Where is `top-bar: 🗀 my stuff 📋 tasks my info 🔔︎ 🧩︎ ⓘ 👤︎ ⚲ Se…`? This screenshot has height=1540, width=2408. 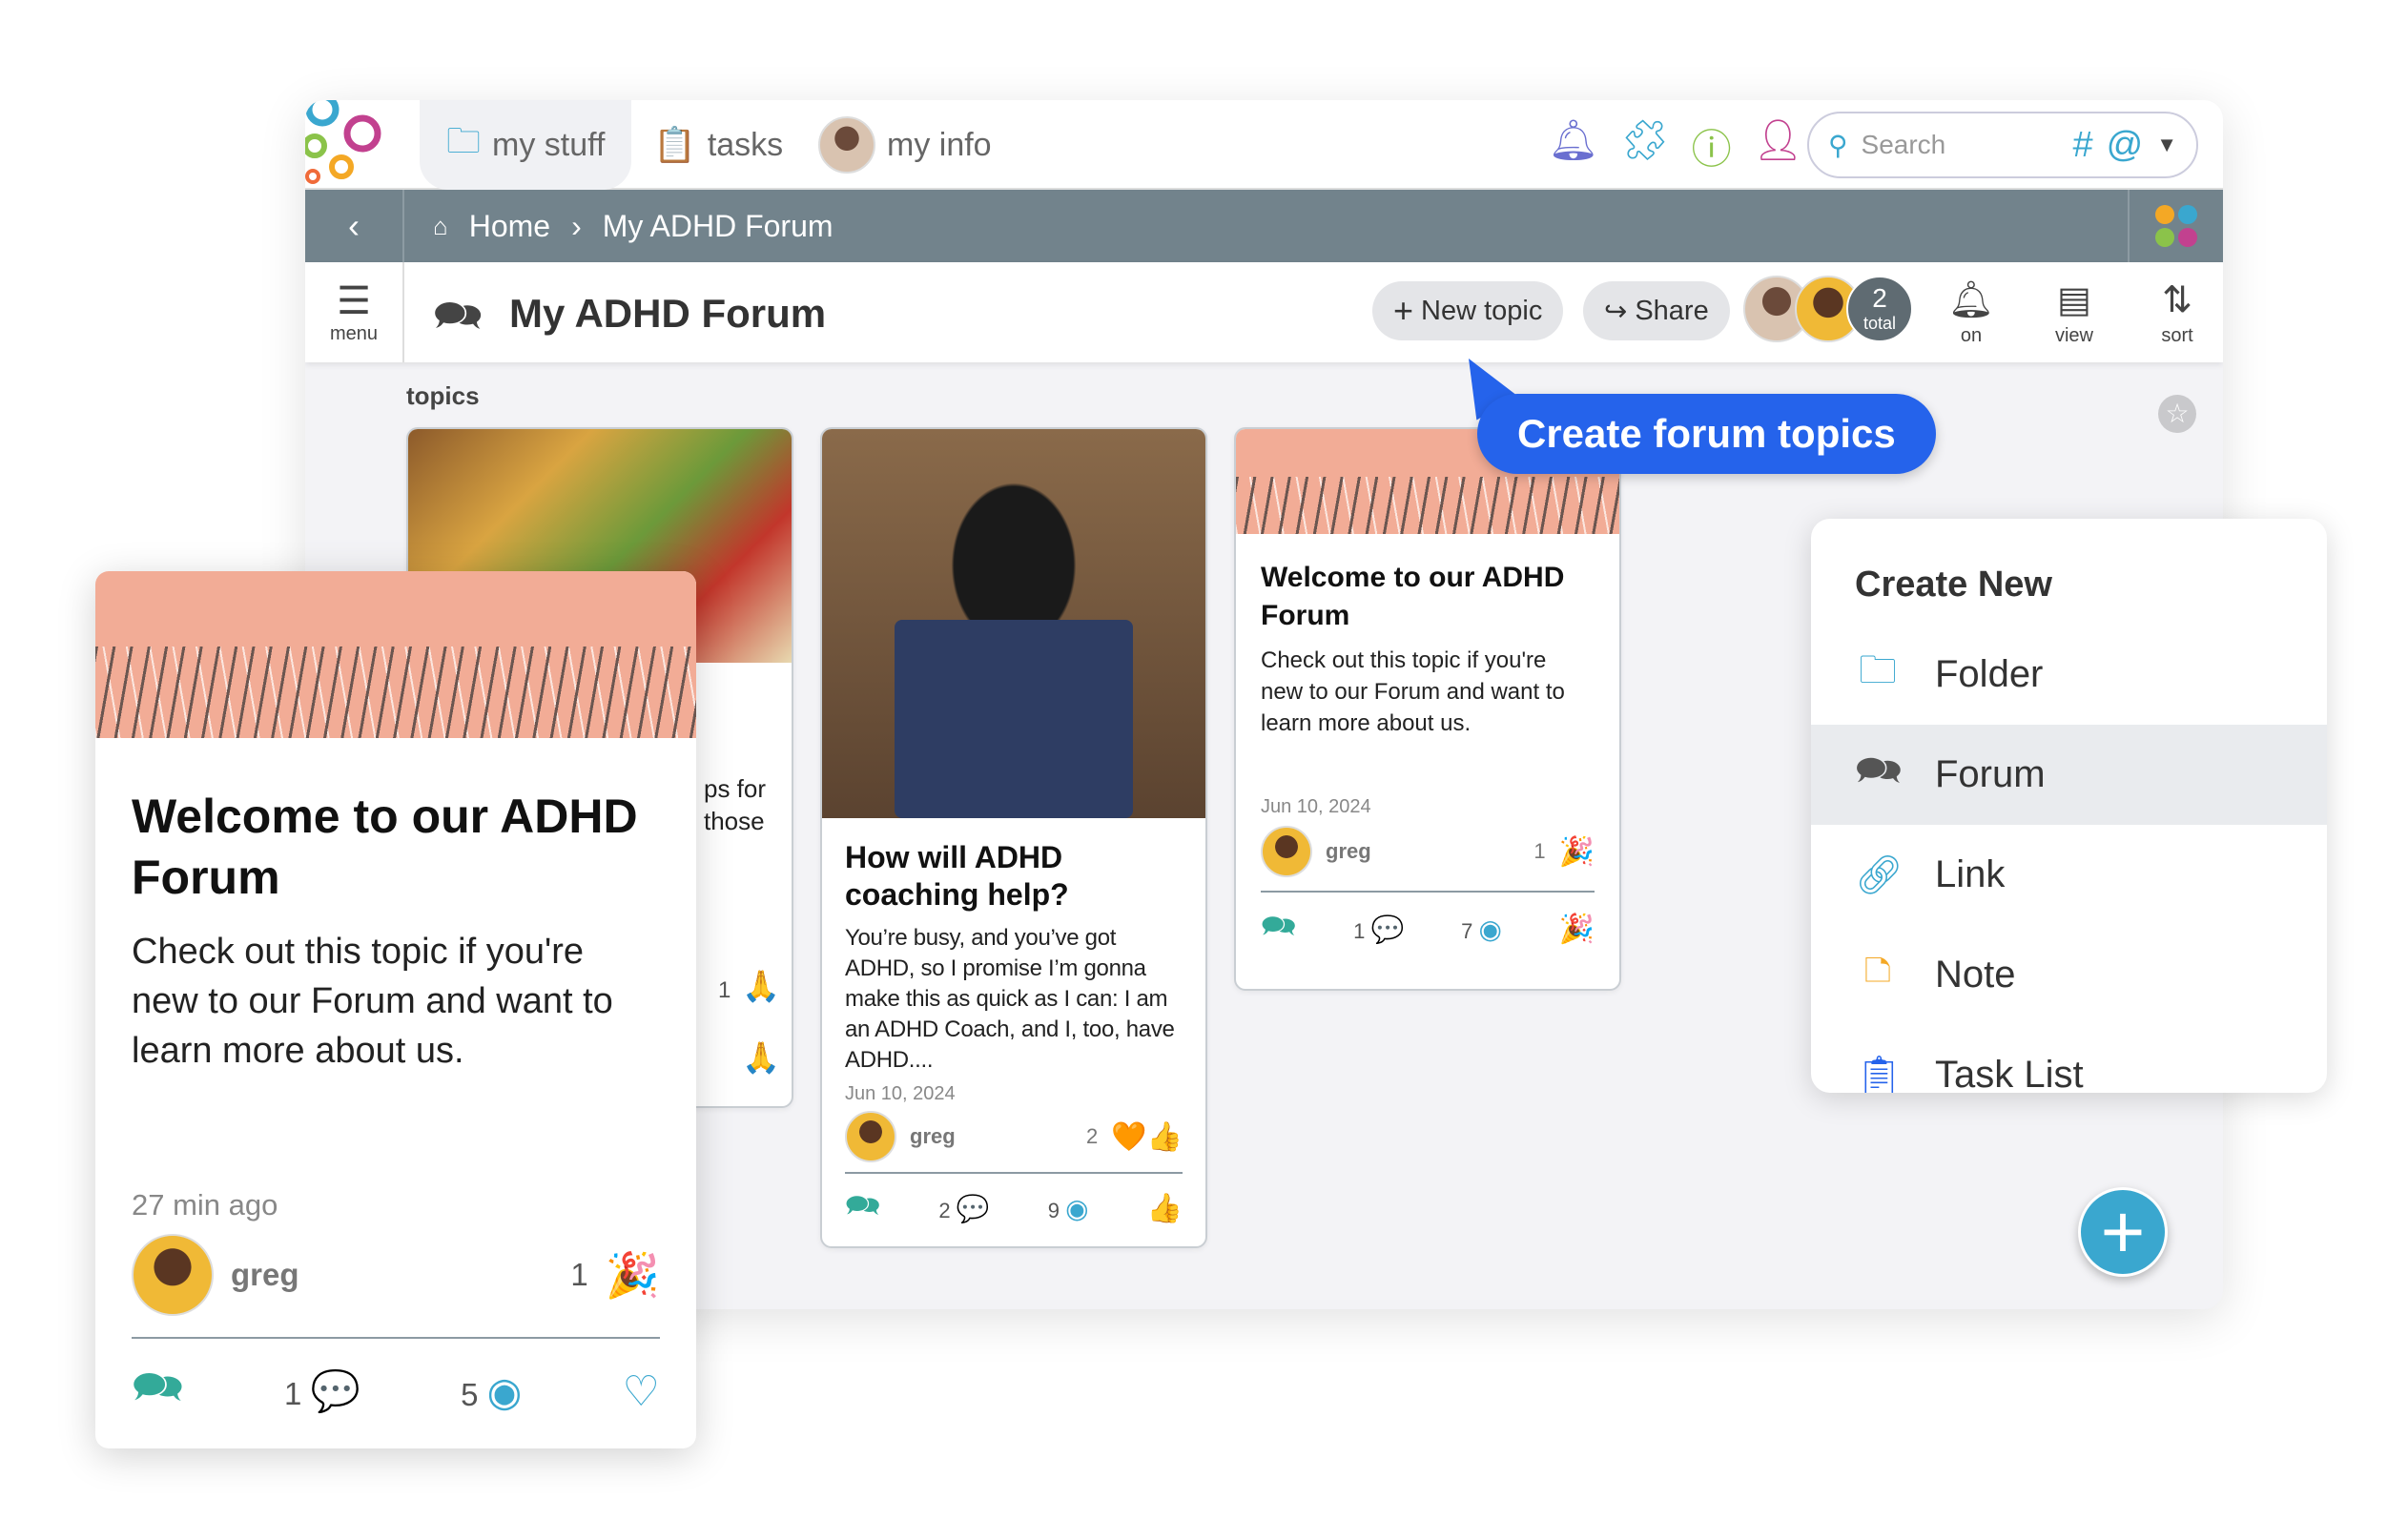 top-bar: 🗀 my stuff 📋 tasks my info 🔔︎ 🧩︎ ⓘ 👤︎ ⚲ Se… is located at coordinates (1264, 145).